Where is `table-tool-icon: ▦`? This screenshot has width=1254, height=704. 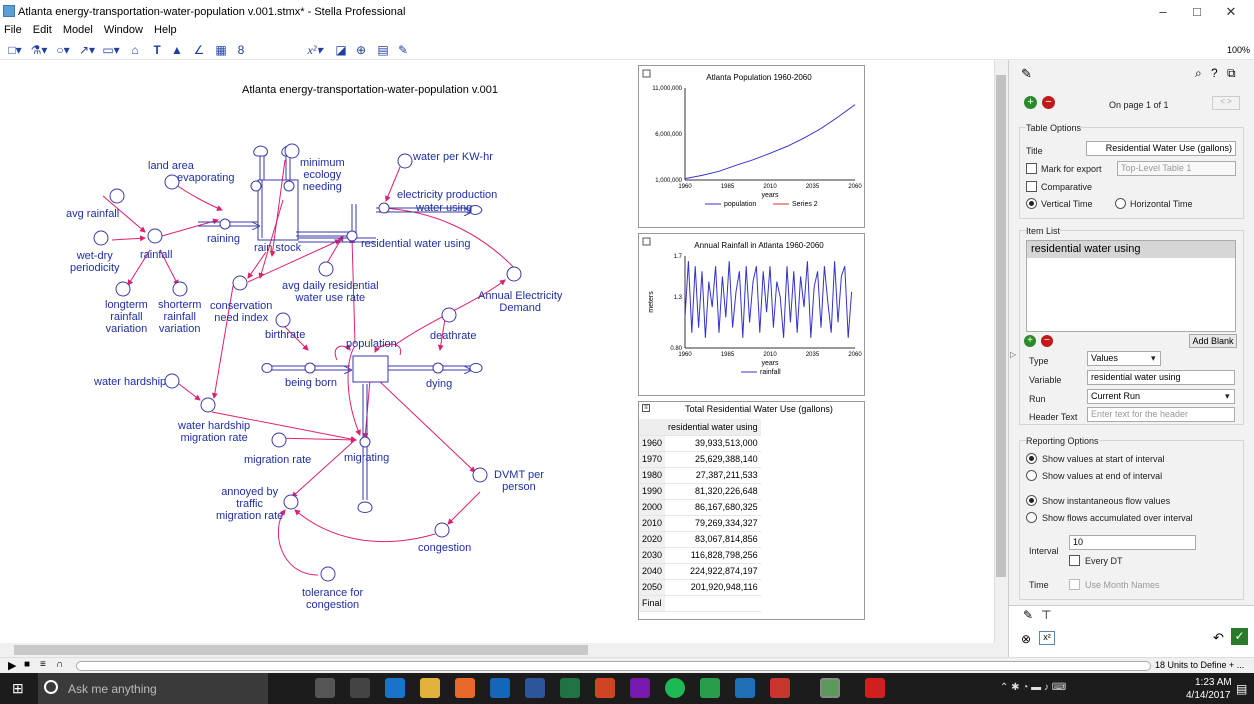
table-tool-icon: ▦ is located at coordinates (221, 50).